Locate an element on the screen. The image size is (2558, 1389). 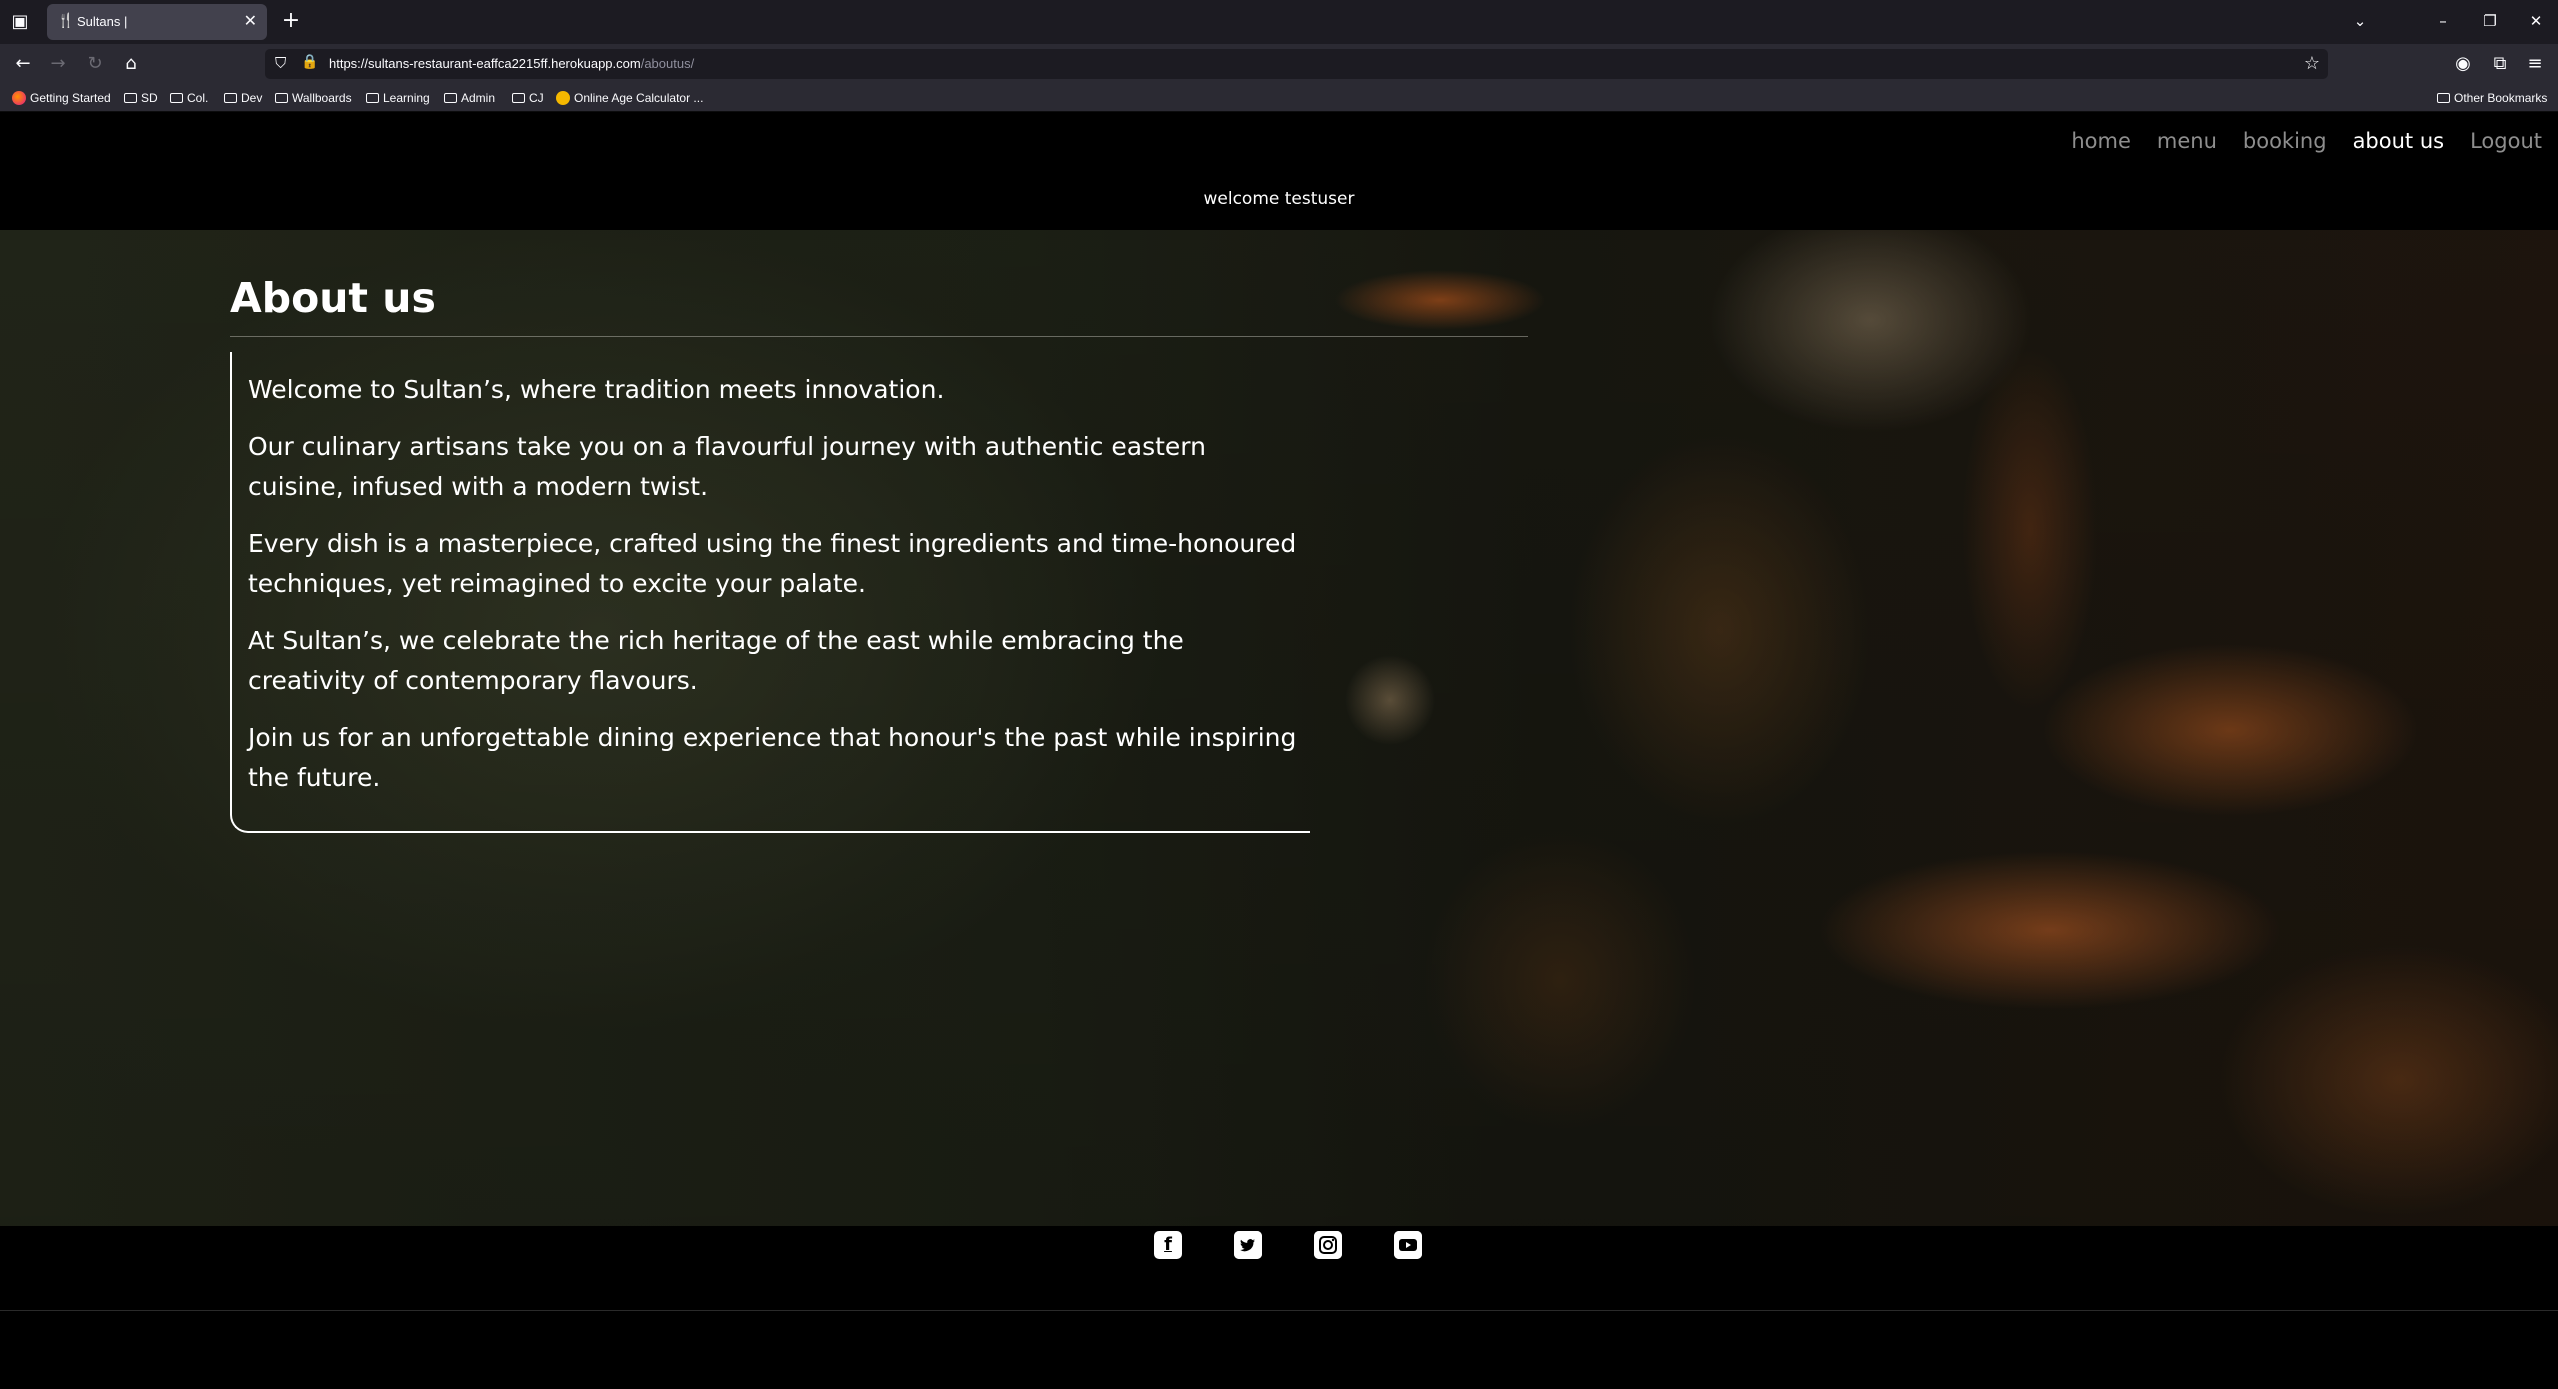
bookmark-folder-cj: CJ is located at coordinates (528, 98).